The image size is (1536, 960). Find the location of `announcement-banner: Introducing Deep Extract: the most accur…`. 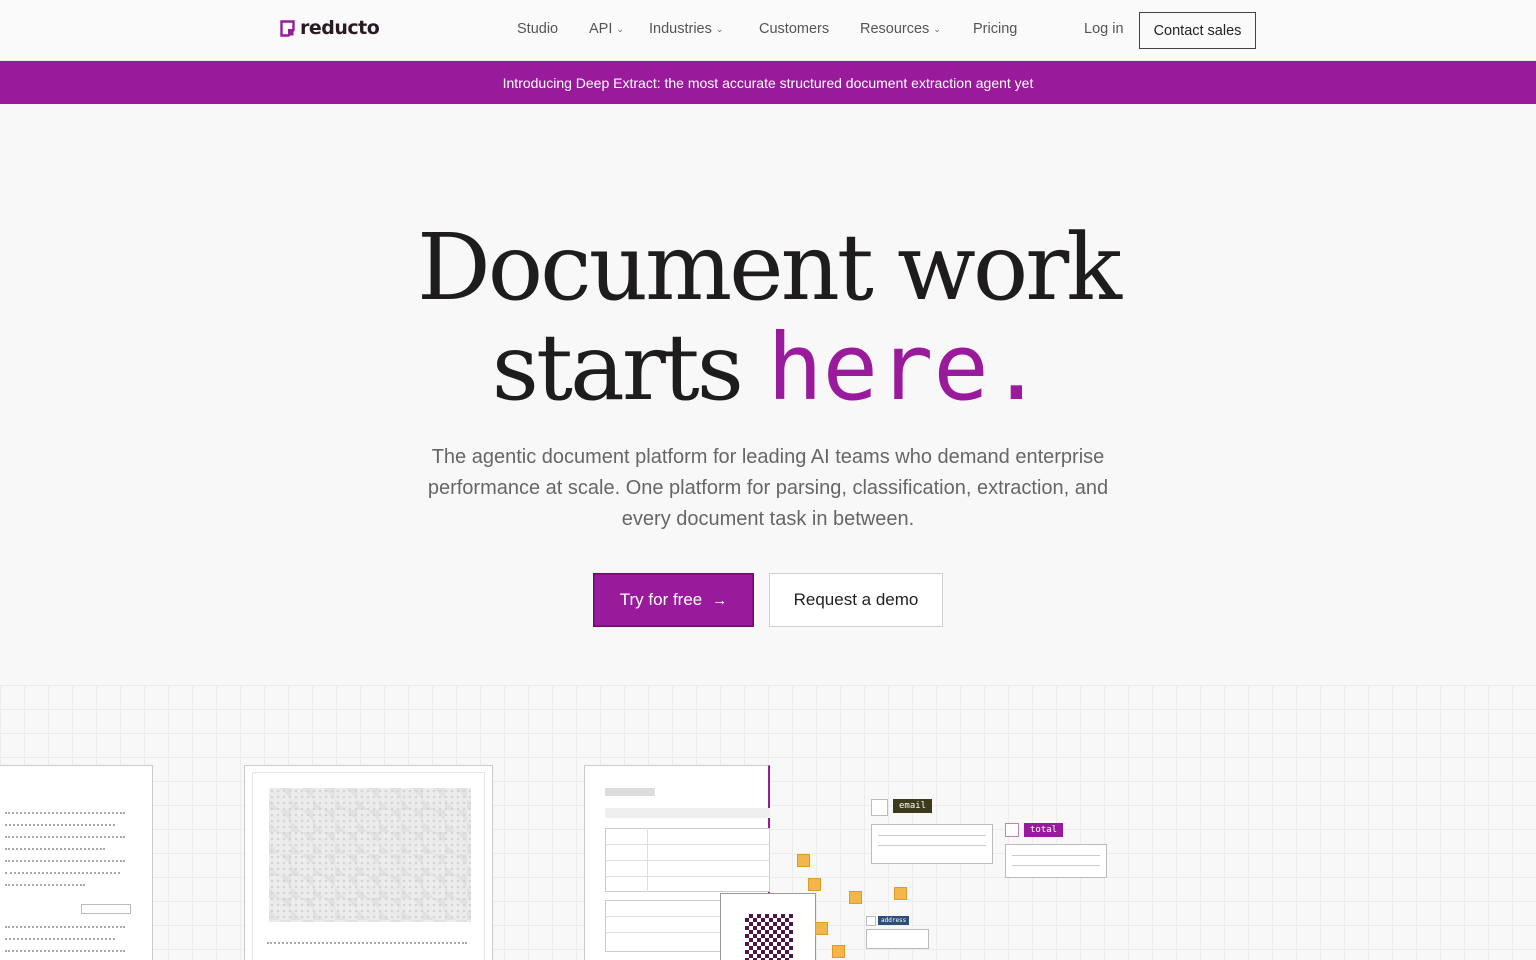

announcement-banner: Introducing Deep Extract: the most accur… is located at coordinates (768, 82).